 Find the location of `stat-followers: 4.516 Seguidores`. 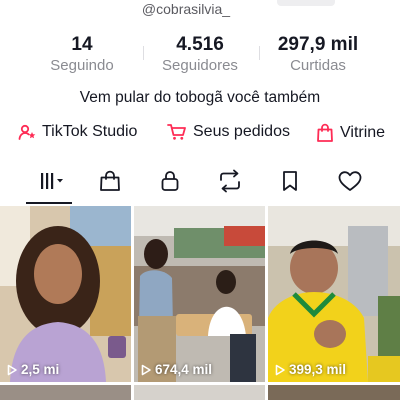

stat-followers: 4.516 Seguidores is located at coordinates (200, 54).